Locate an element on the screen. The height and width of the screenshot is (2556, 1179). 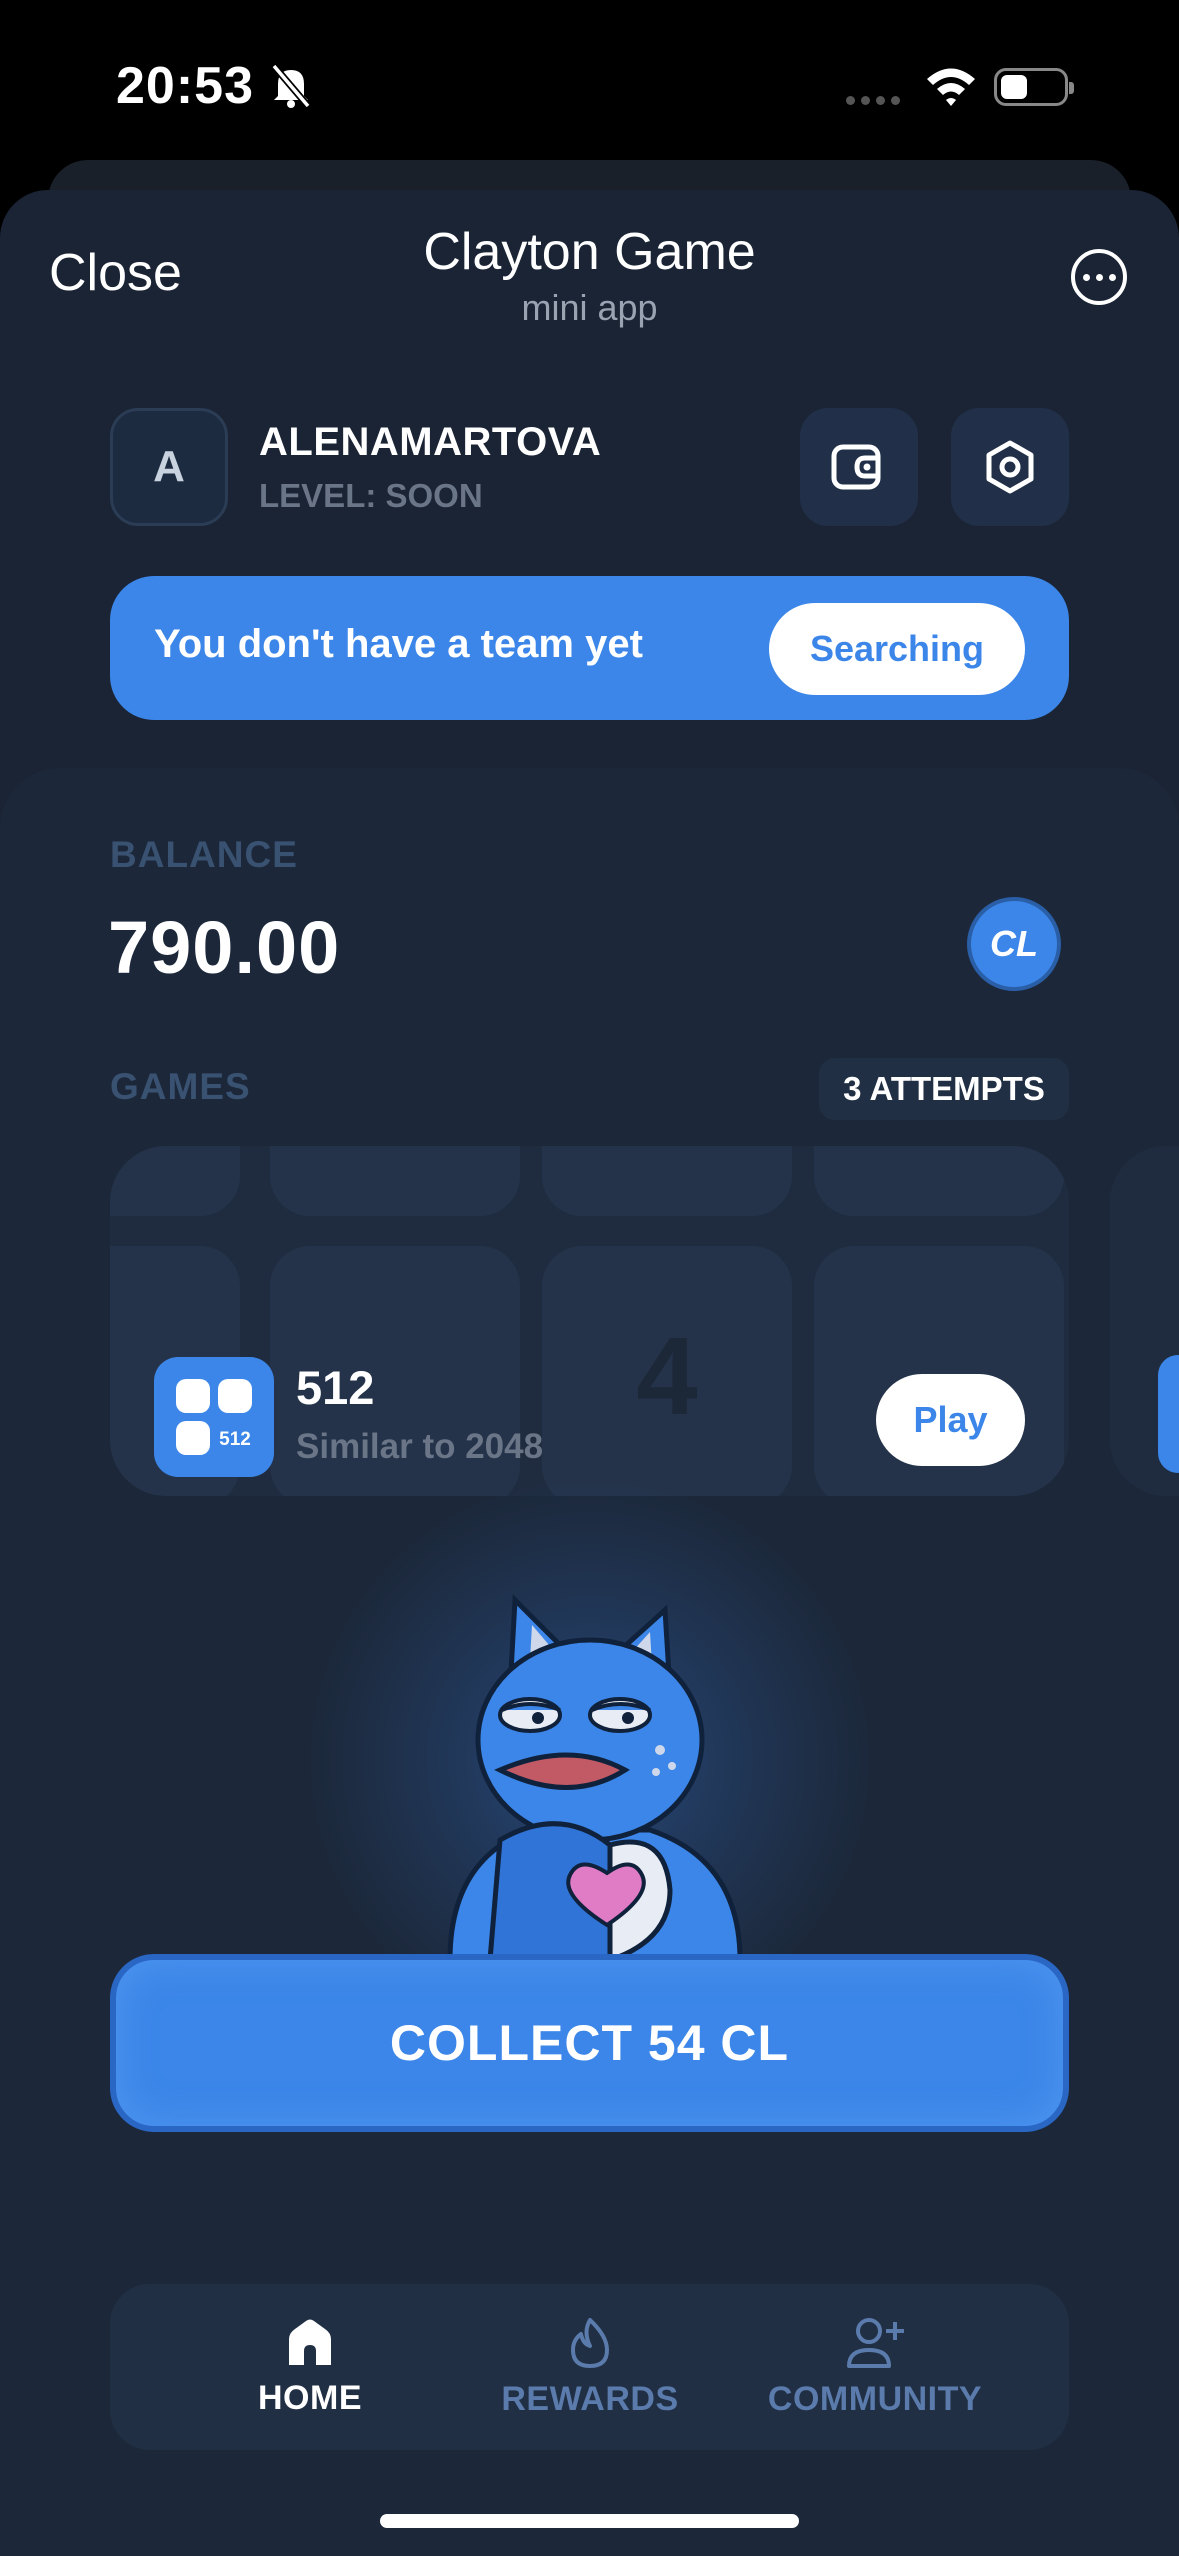
attempts-badge: 3 ATTEMPTS is located at coordinates (944, 1089).